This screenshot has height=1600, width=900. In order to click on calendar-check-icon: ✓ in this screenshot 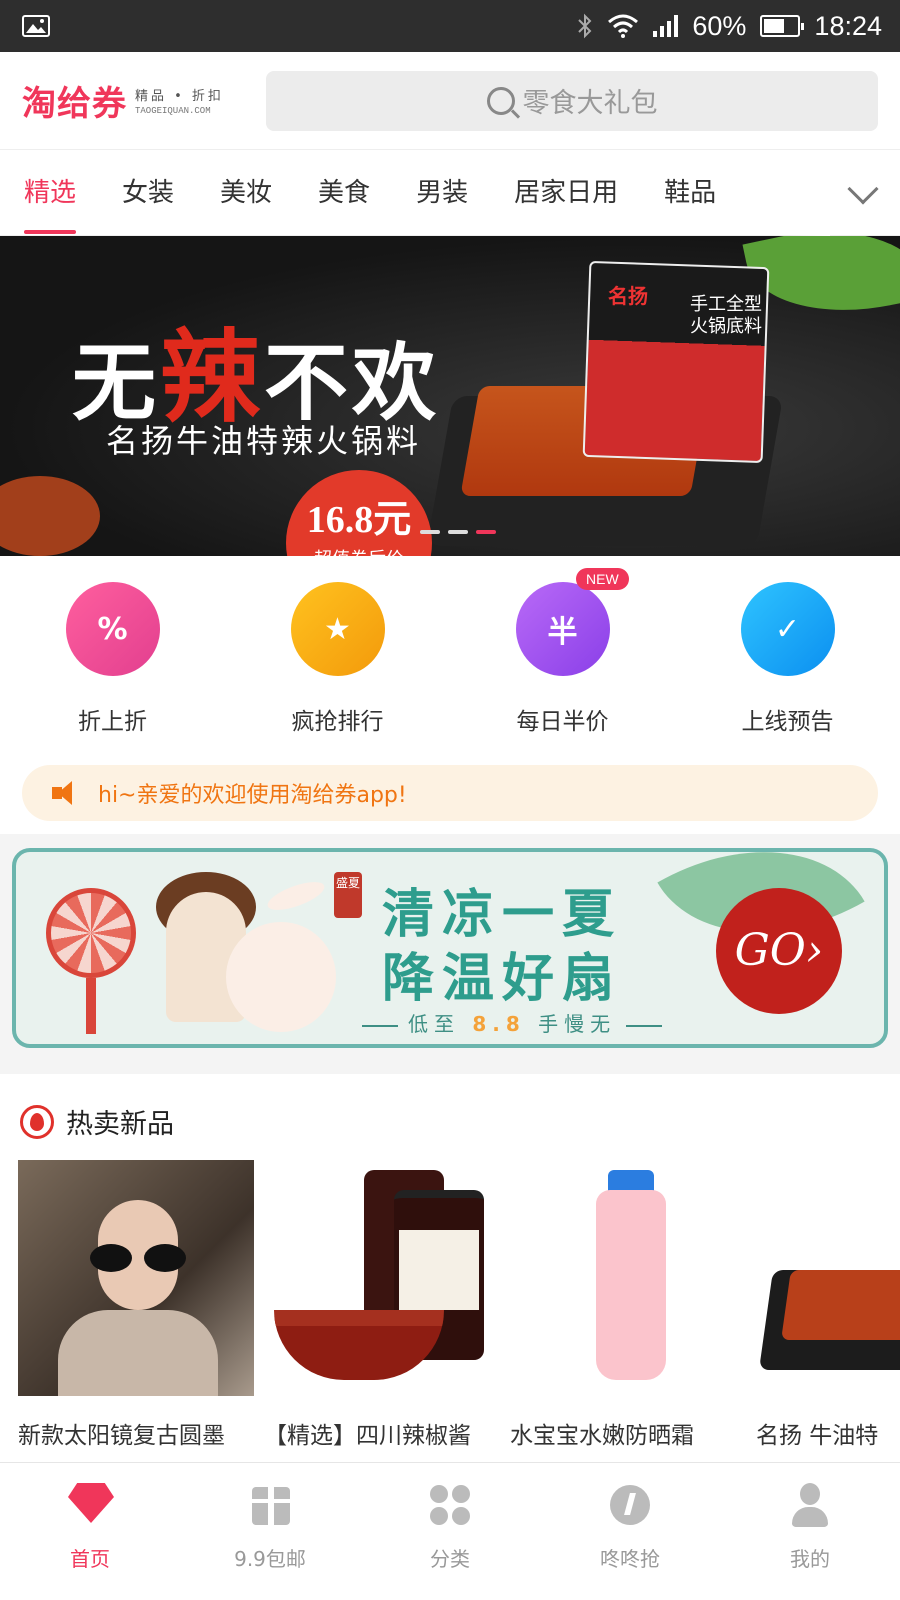, I will do `click(787, 629)`.